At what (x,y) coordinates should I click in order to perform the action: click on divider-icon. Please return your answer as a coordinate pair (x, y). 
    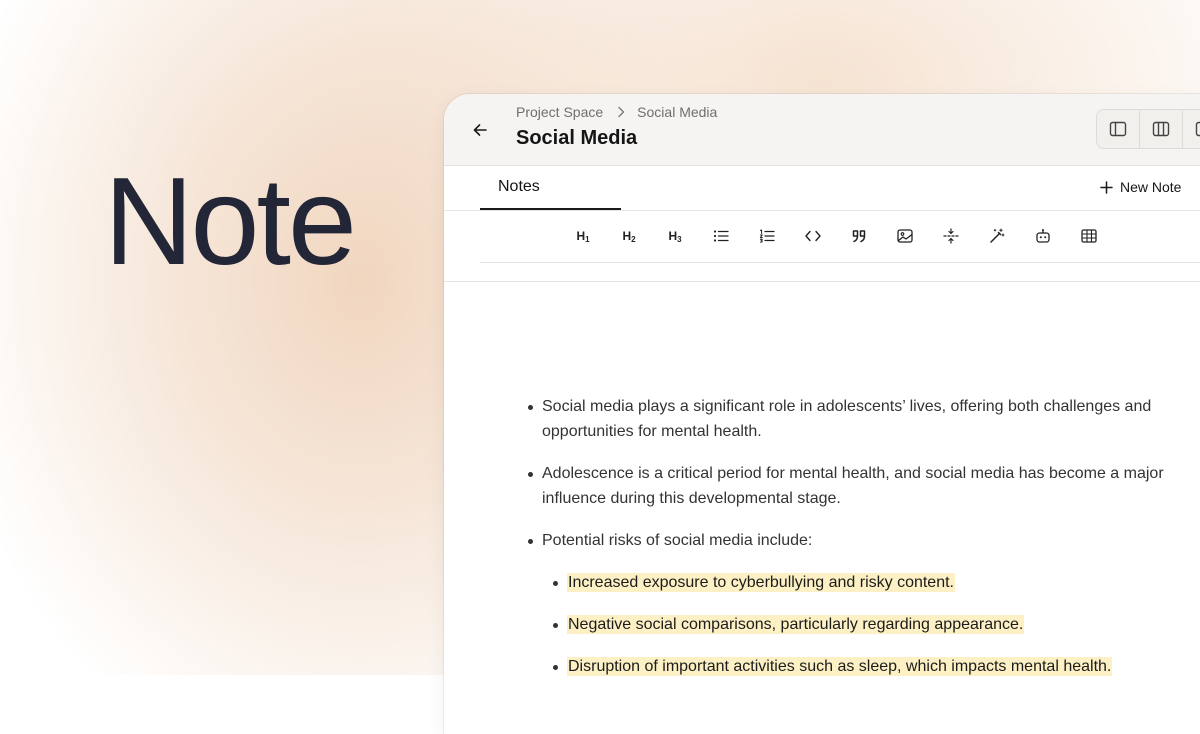
    Looking at the image, I should click on (951, 236).